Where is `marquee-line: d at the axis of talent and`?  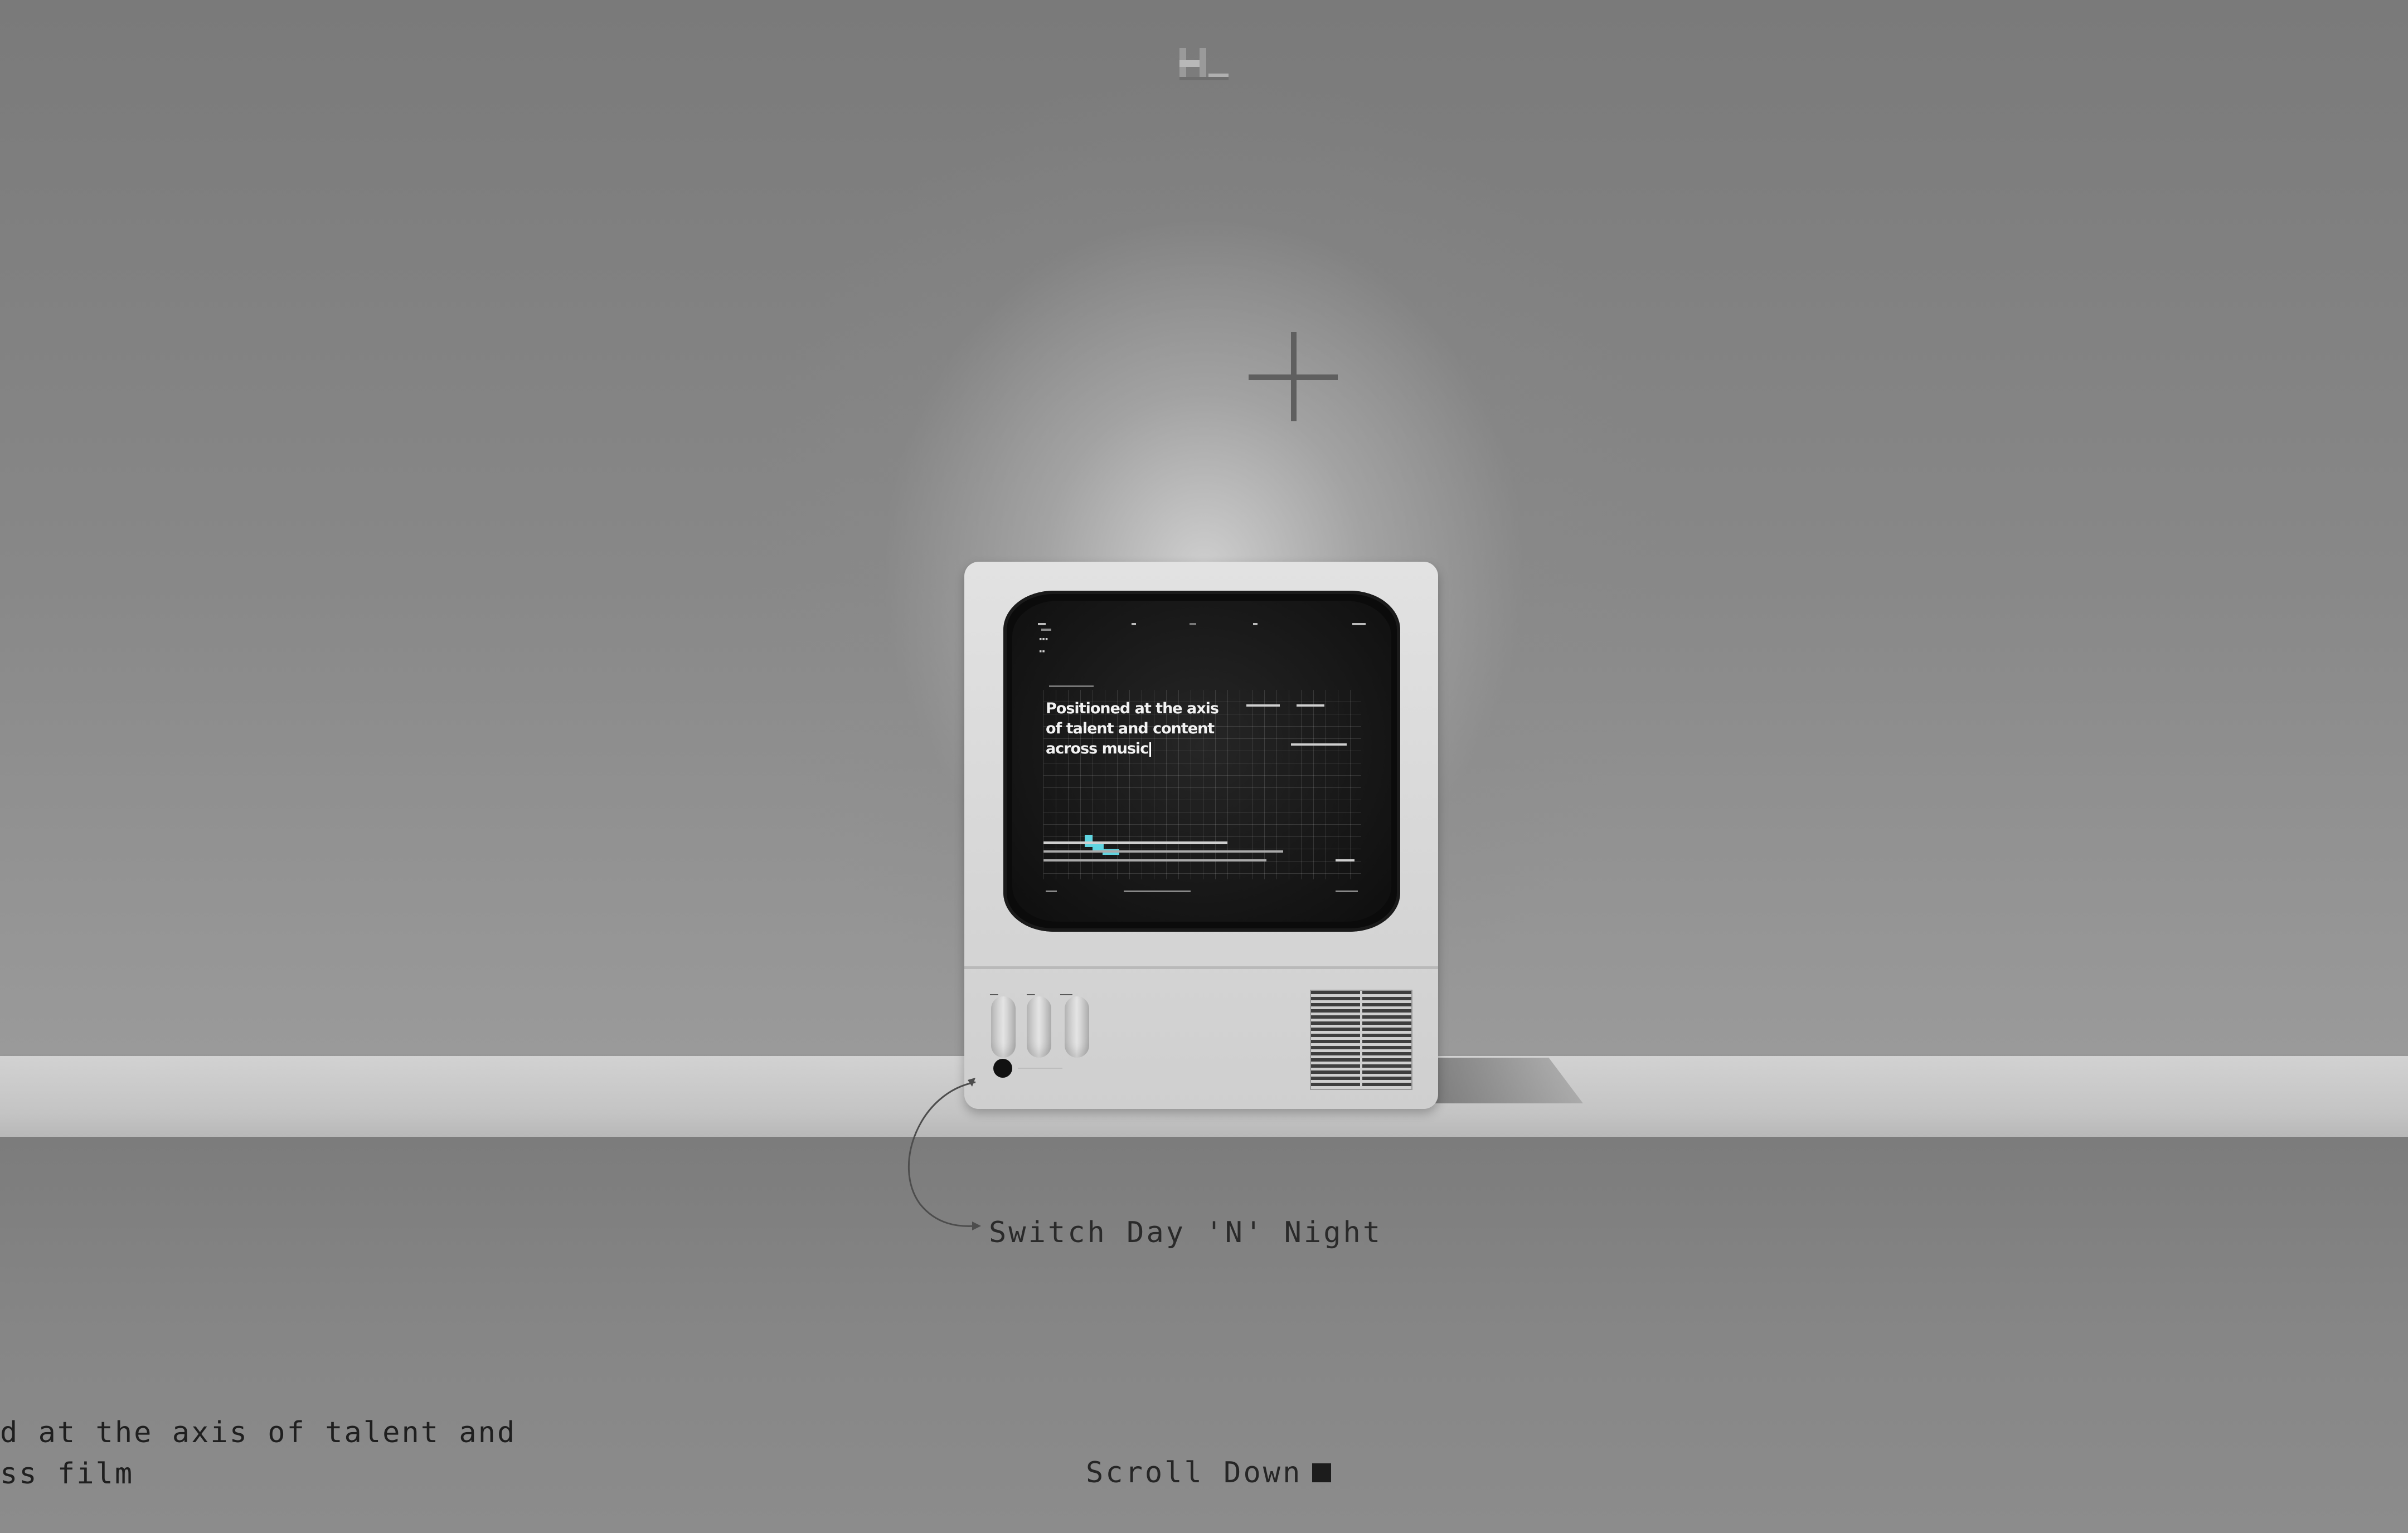 marquee-line: d at the axis of talent and is located at coordinates (258, 1433).